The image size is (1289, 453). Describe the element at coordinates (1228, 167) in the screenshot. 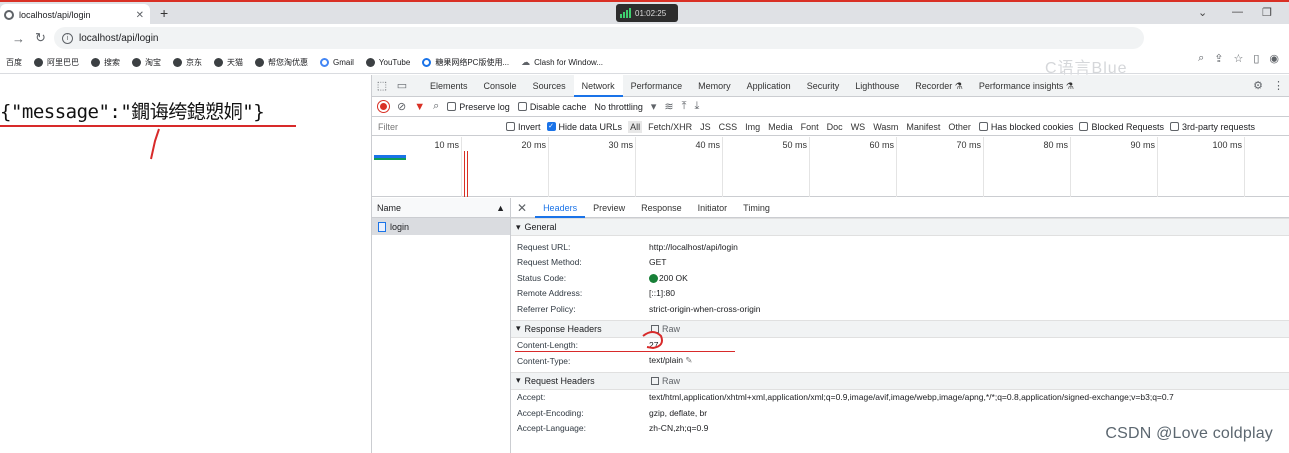

I see `timeline-tick: 100 ms` at that location.